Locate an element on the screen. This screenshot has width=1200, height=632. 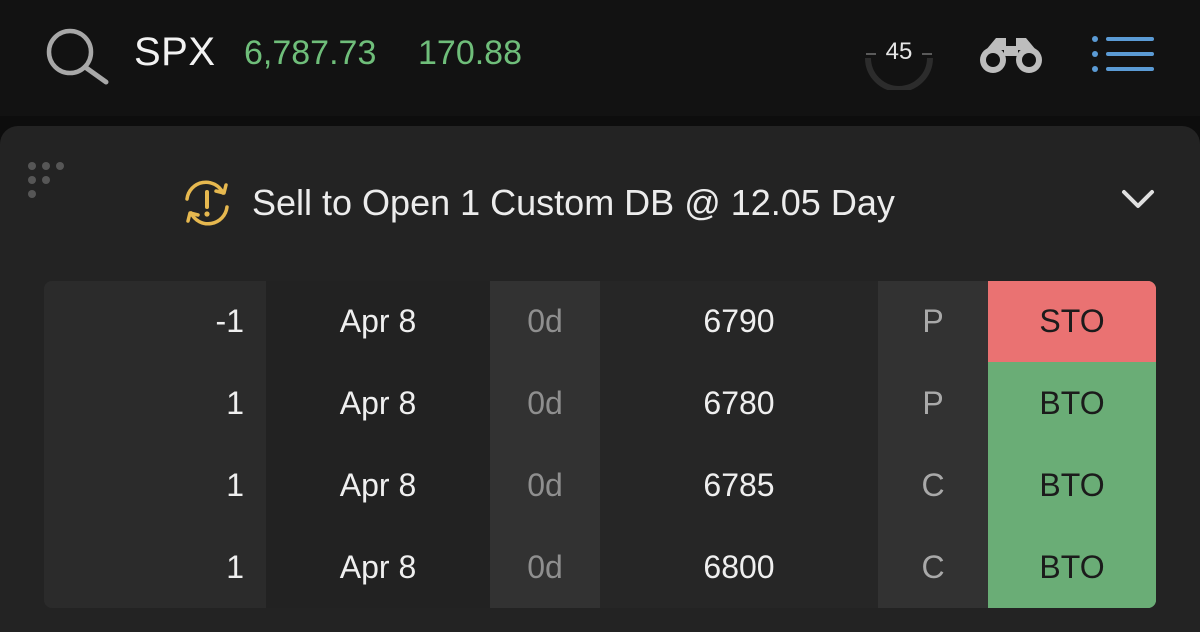
leg-row: -1 Apr 8 0d 6790 P STO is located at coordinates (600, 321).